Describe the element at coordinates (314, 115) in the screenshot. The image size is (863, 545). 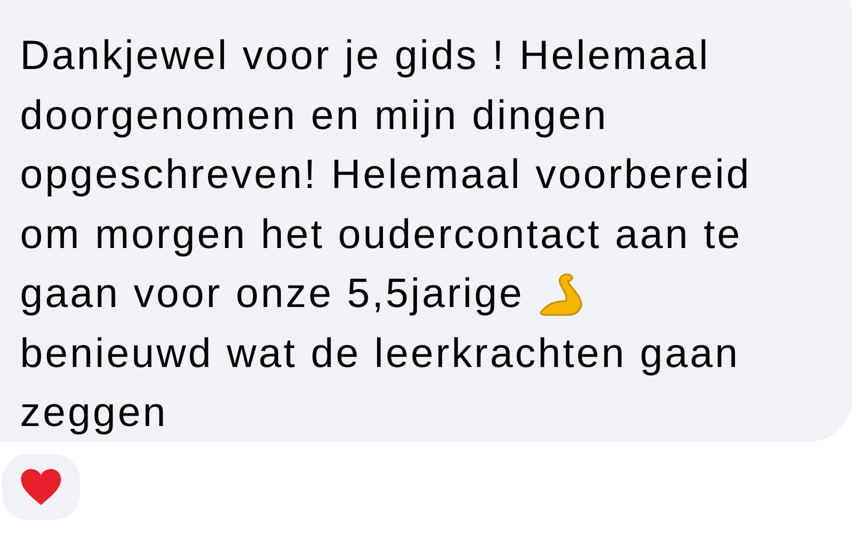
I see `message-text: doorgenomen en mijn dingen` at that location.